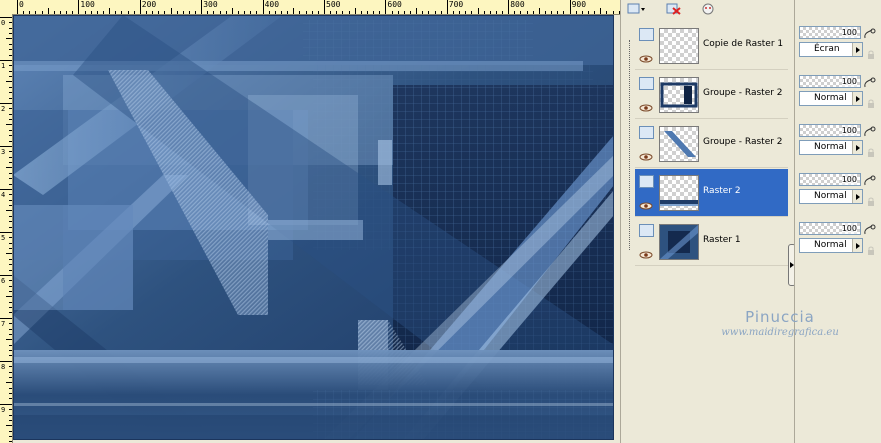 The image size is (881, 443). Describe the element at coordinates (711, 242) in the screenshot. I see `layer-row: Raster 1` at that location.